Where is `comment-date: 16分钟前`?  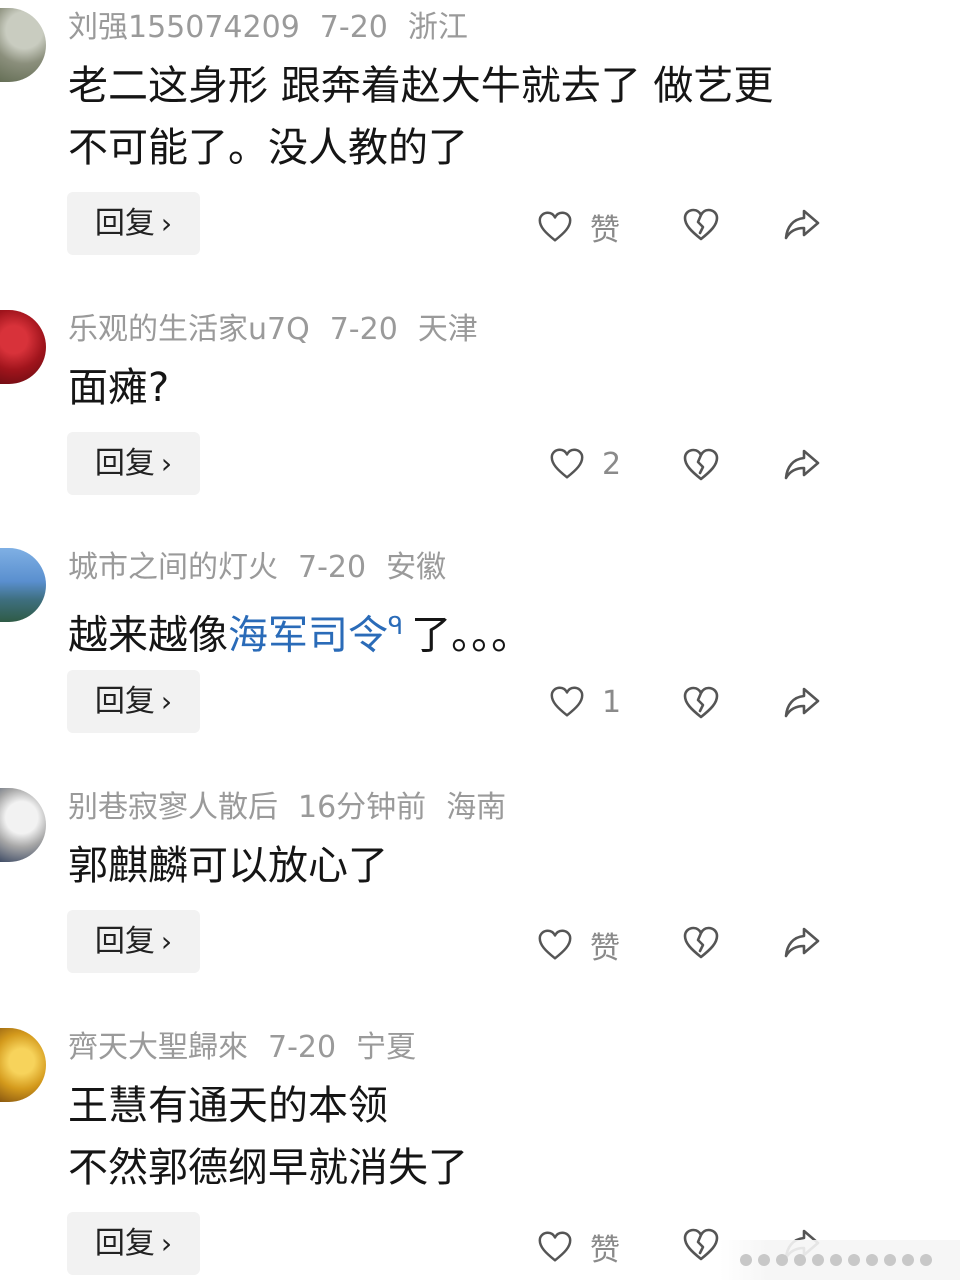
comment-date: 16分钟前 is located at coordinates (362, 807).